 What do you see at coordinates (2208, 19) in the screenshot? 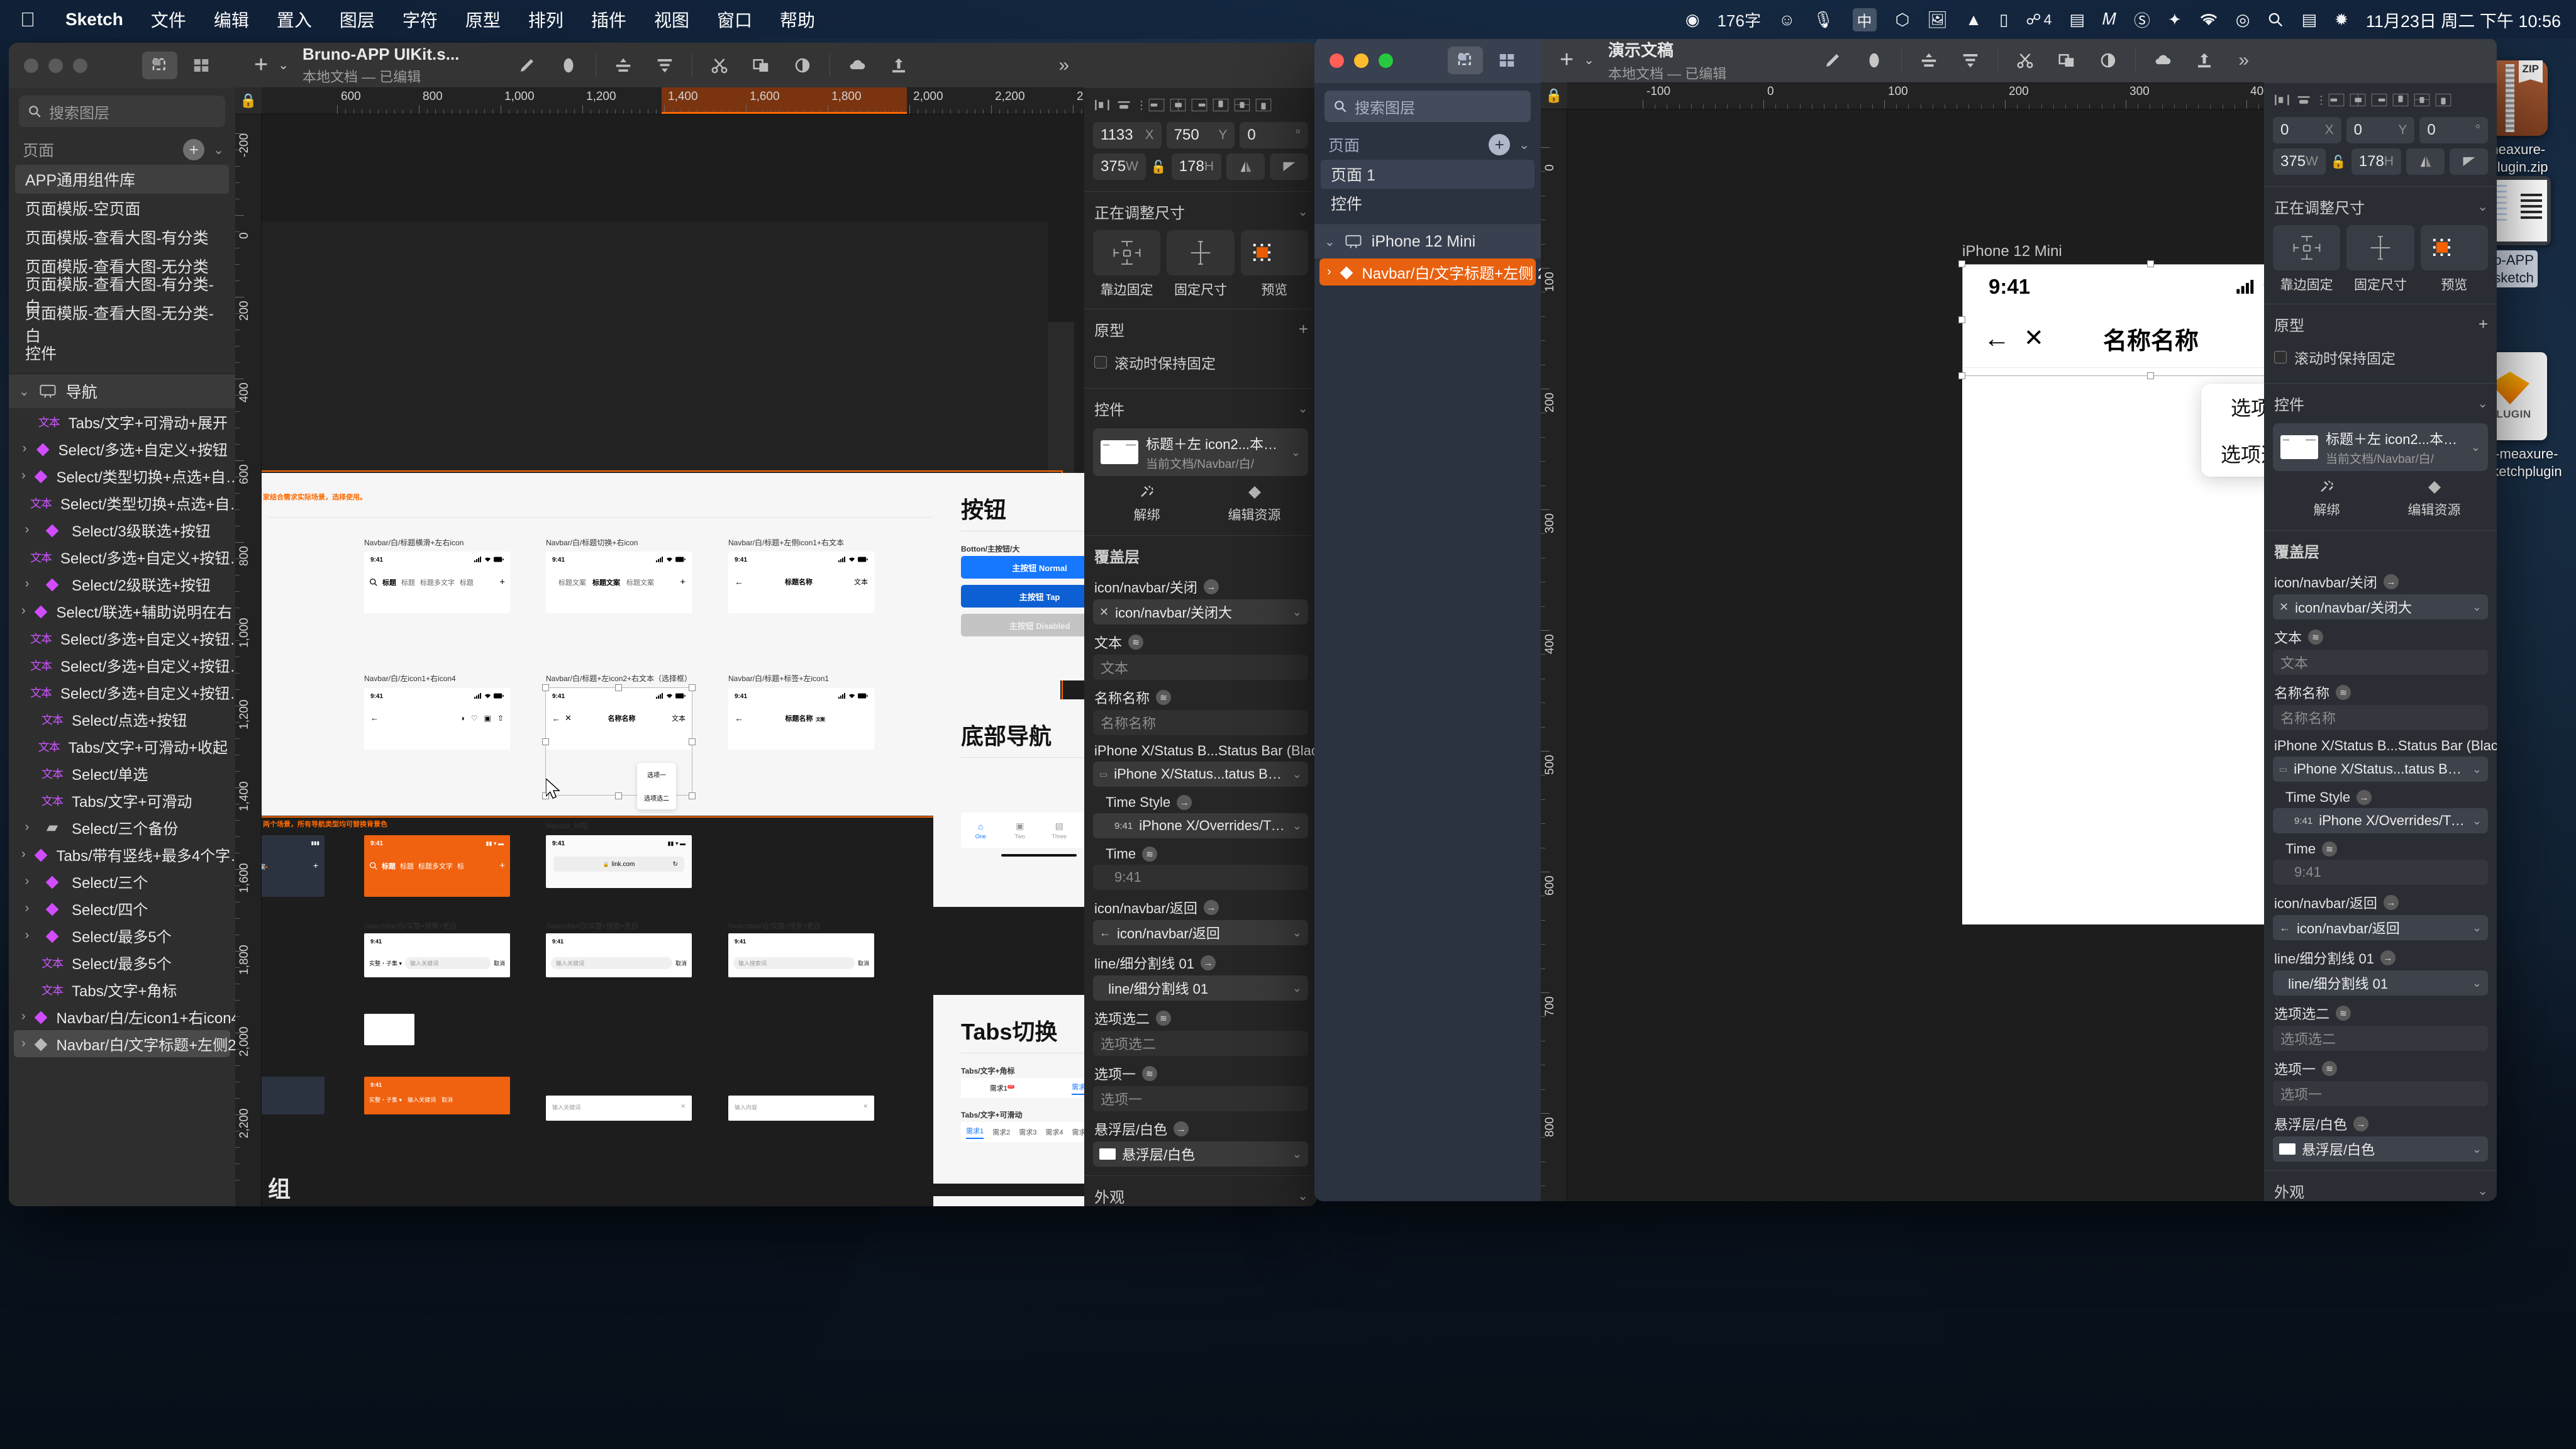
I see `status-wifi-icon` at bounding box center [2208, 19].